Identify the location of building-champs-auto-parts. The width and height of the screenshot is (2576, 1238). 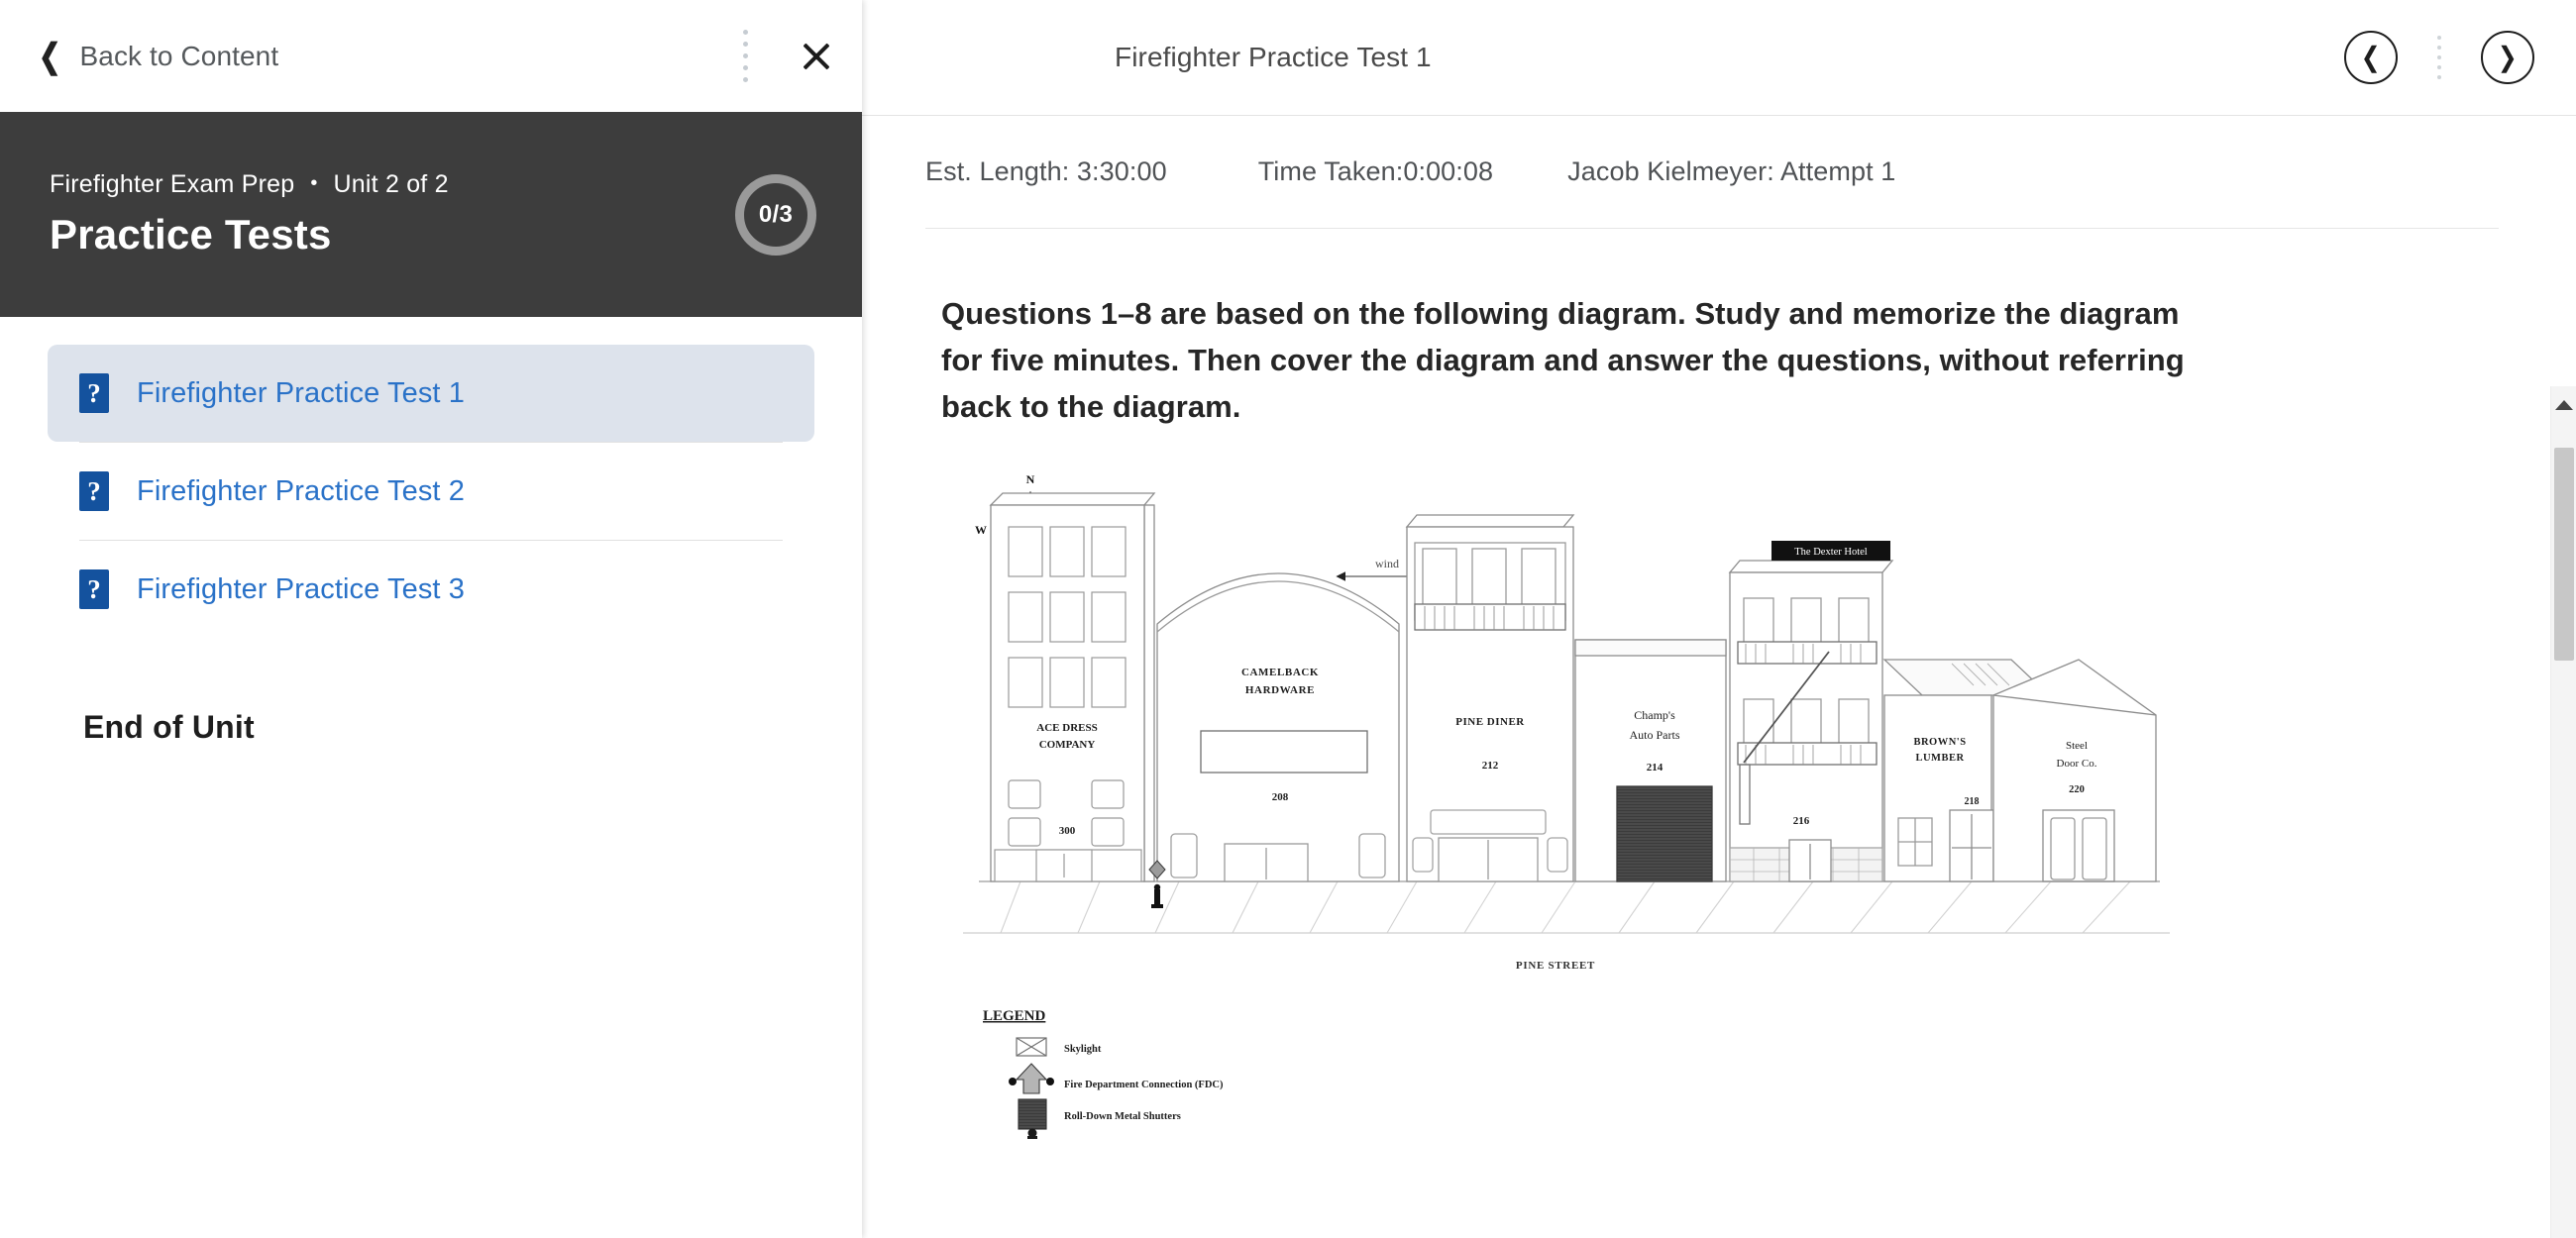
(1651, 760).